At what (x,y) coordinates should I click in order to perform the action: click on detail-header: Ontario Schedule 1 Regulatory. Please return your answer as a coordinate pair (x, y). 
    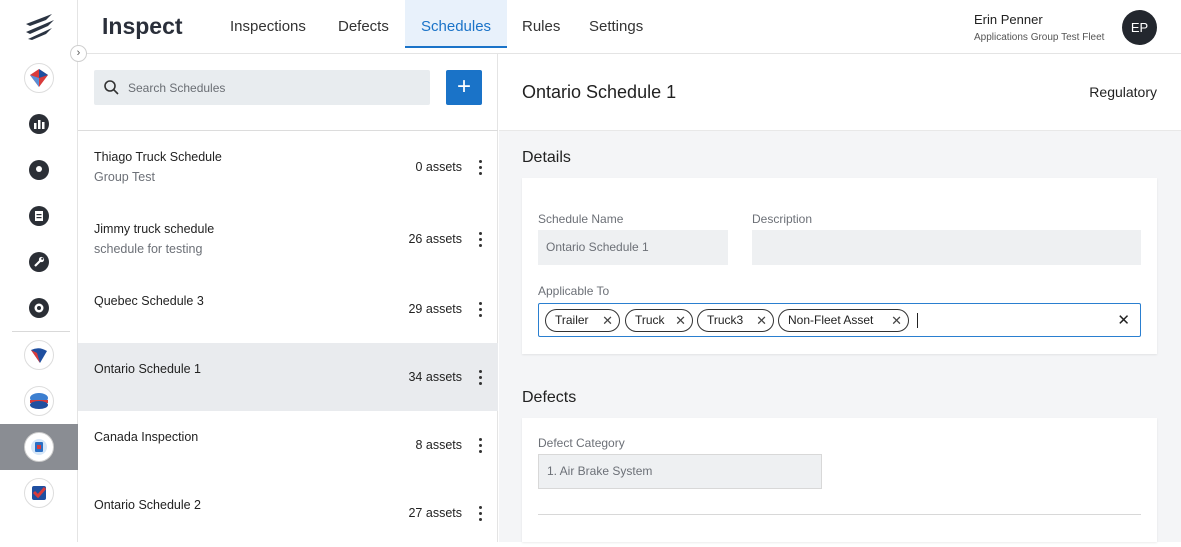
    Looking at the image, I should click on (840, 92).